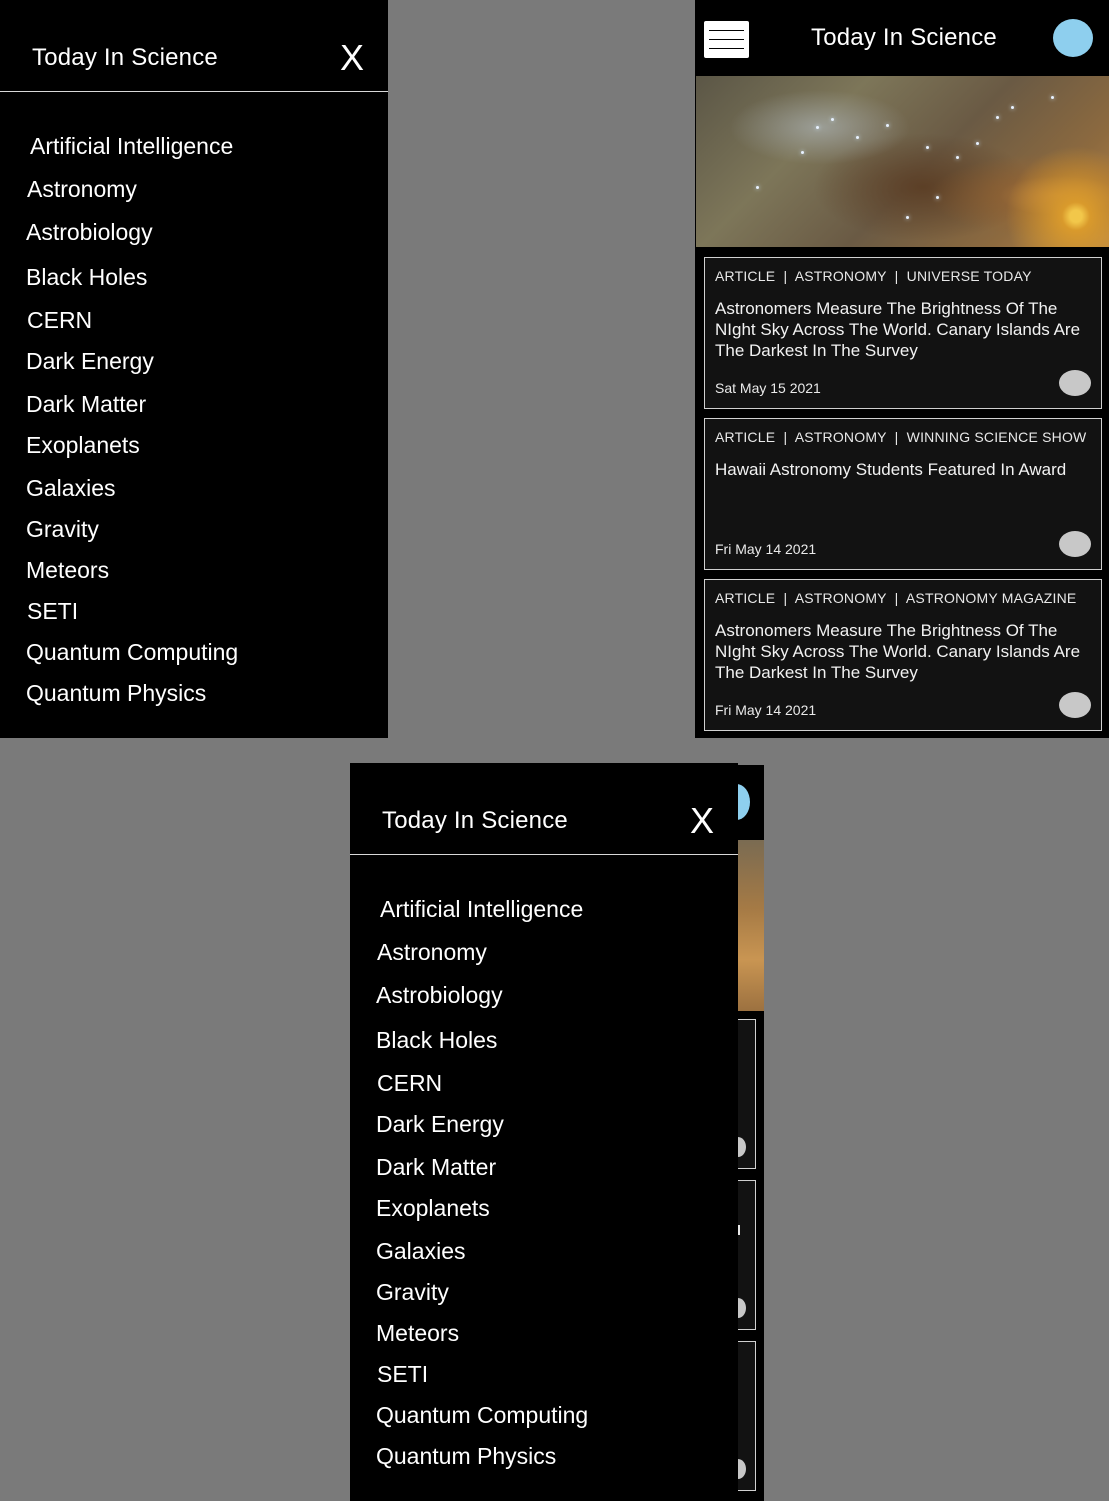  I want to click on app-title: Today In Science, so click(904, 37).